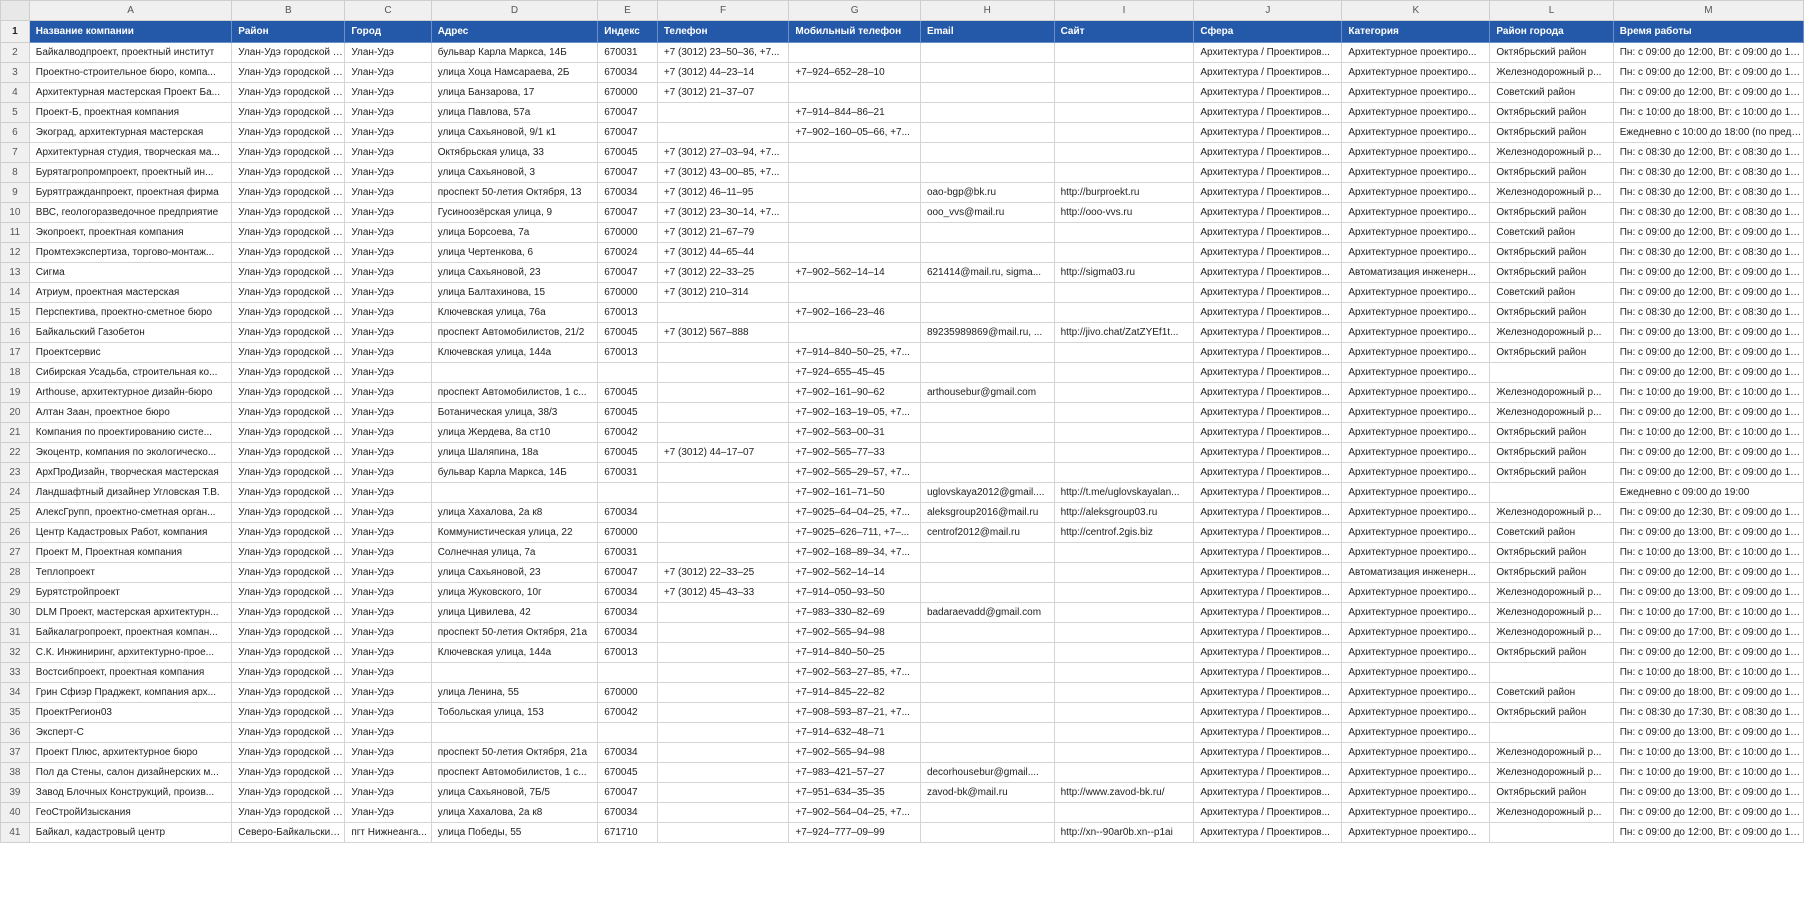 The image size is (1804, 902). What do you see at coordinates (723, 31) in the screenshot?
I see `header-cell: Телефон` at bounding box center [723, 31].